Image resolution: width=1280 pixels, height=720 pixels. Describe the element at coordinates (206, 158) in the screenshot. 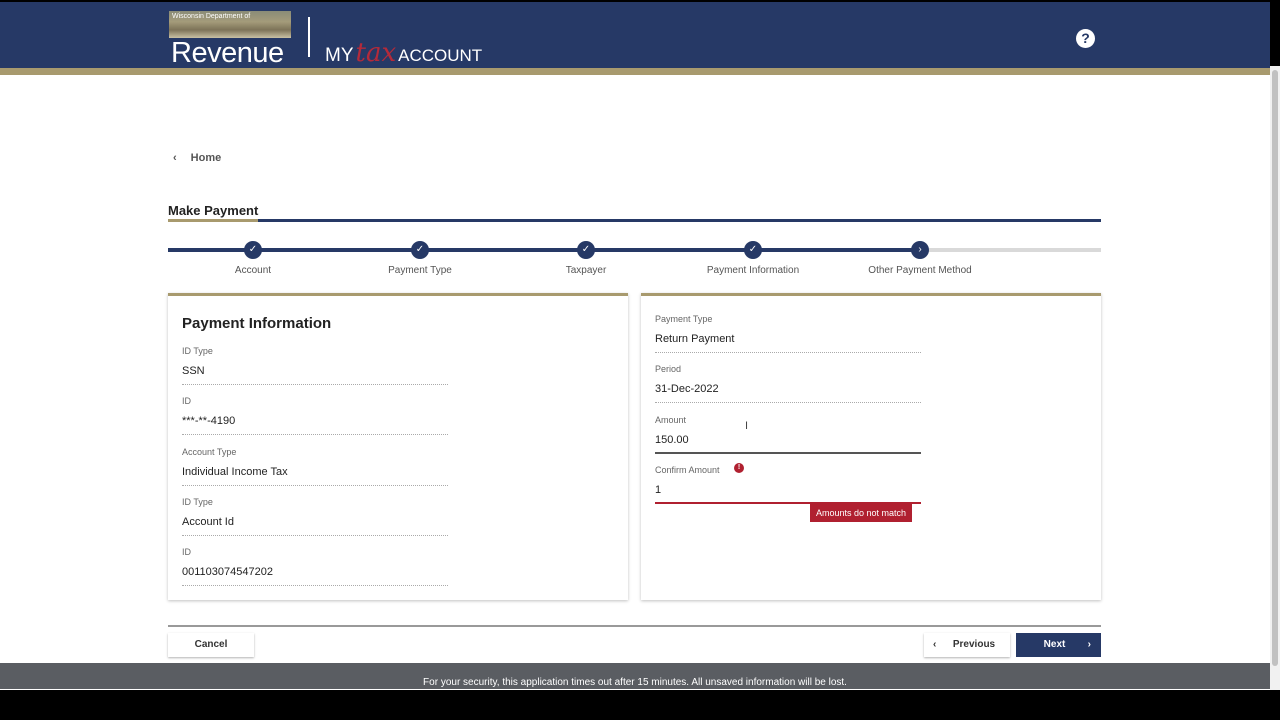

I see `breadcrumb-home: Home` at that location.